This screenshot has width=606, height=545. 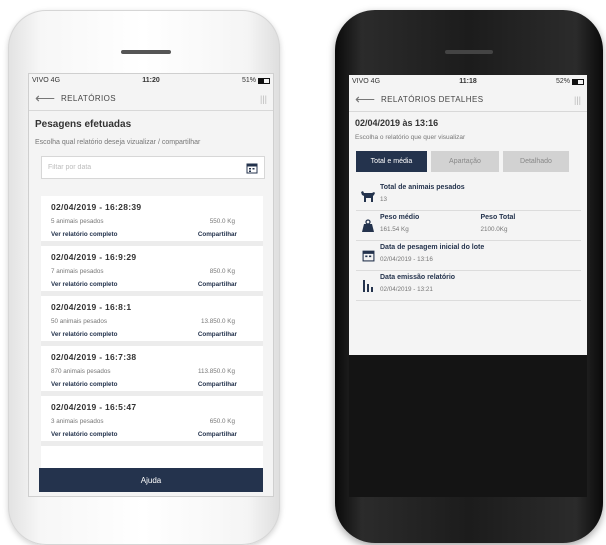 I want to click on battery-status: 51%, so click(x=230, y=80).